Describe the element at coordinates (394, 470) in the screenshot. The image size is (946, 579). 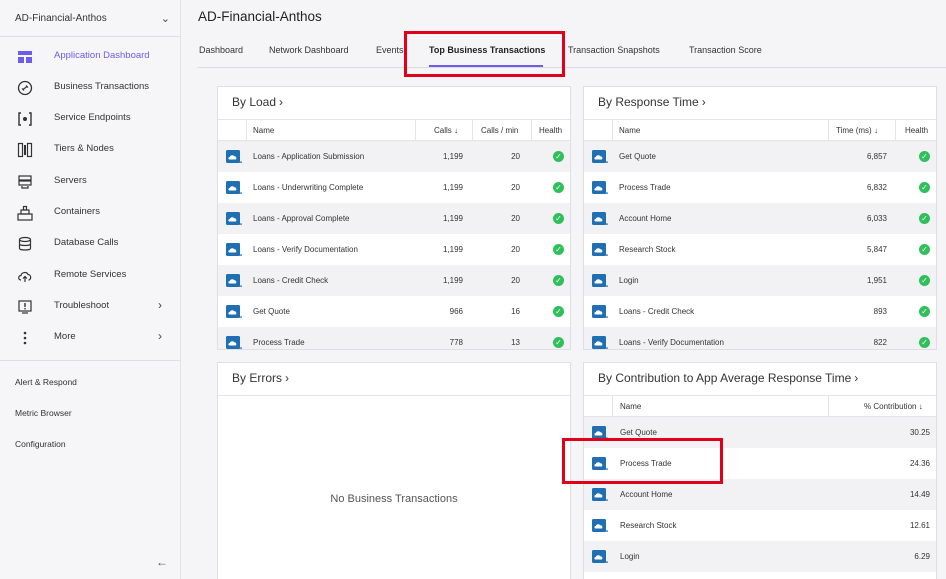
I see `by-errors-panel: By Errors › No Business Transactions` at that location.